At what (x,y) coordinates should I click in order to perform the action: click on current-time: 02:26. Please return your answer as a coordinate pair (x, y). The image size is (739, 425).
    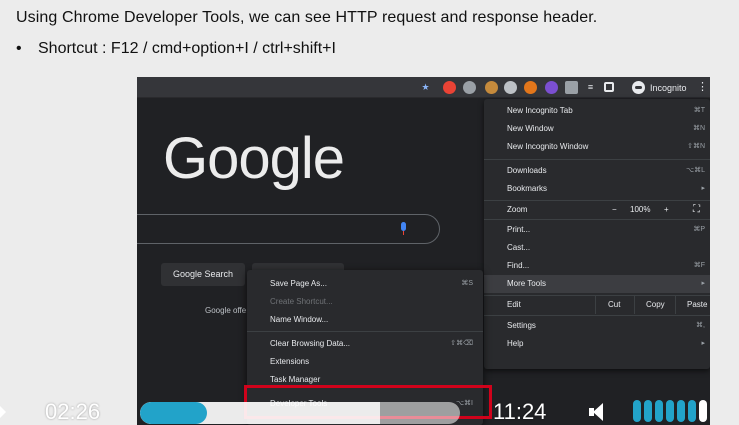
    Looking at the image, I should click on (73, 411).